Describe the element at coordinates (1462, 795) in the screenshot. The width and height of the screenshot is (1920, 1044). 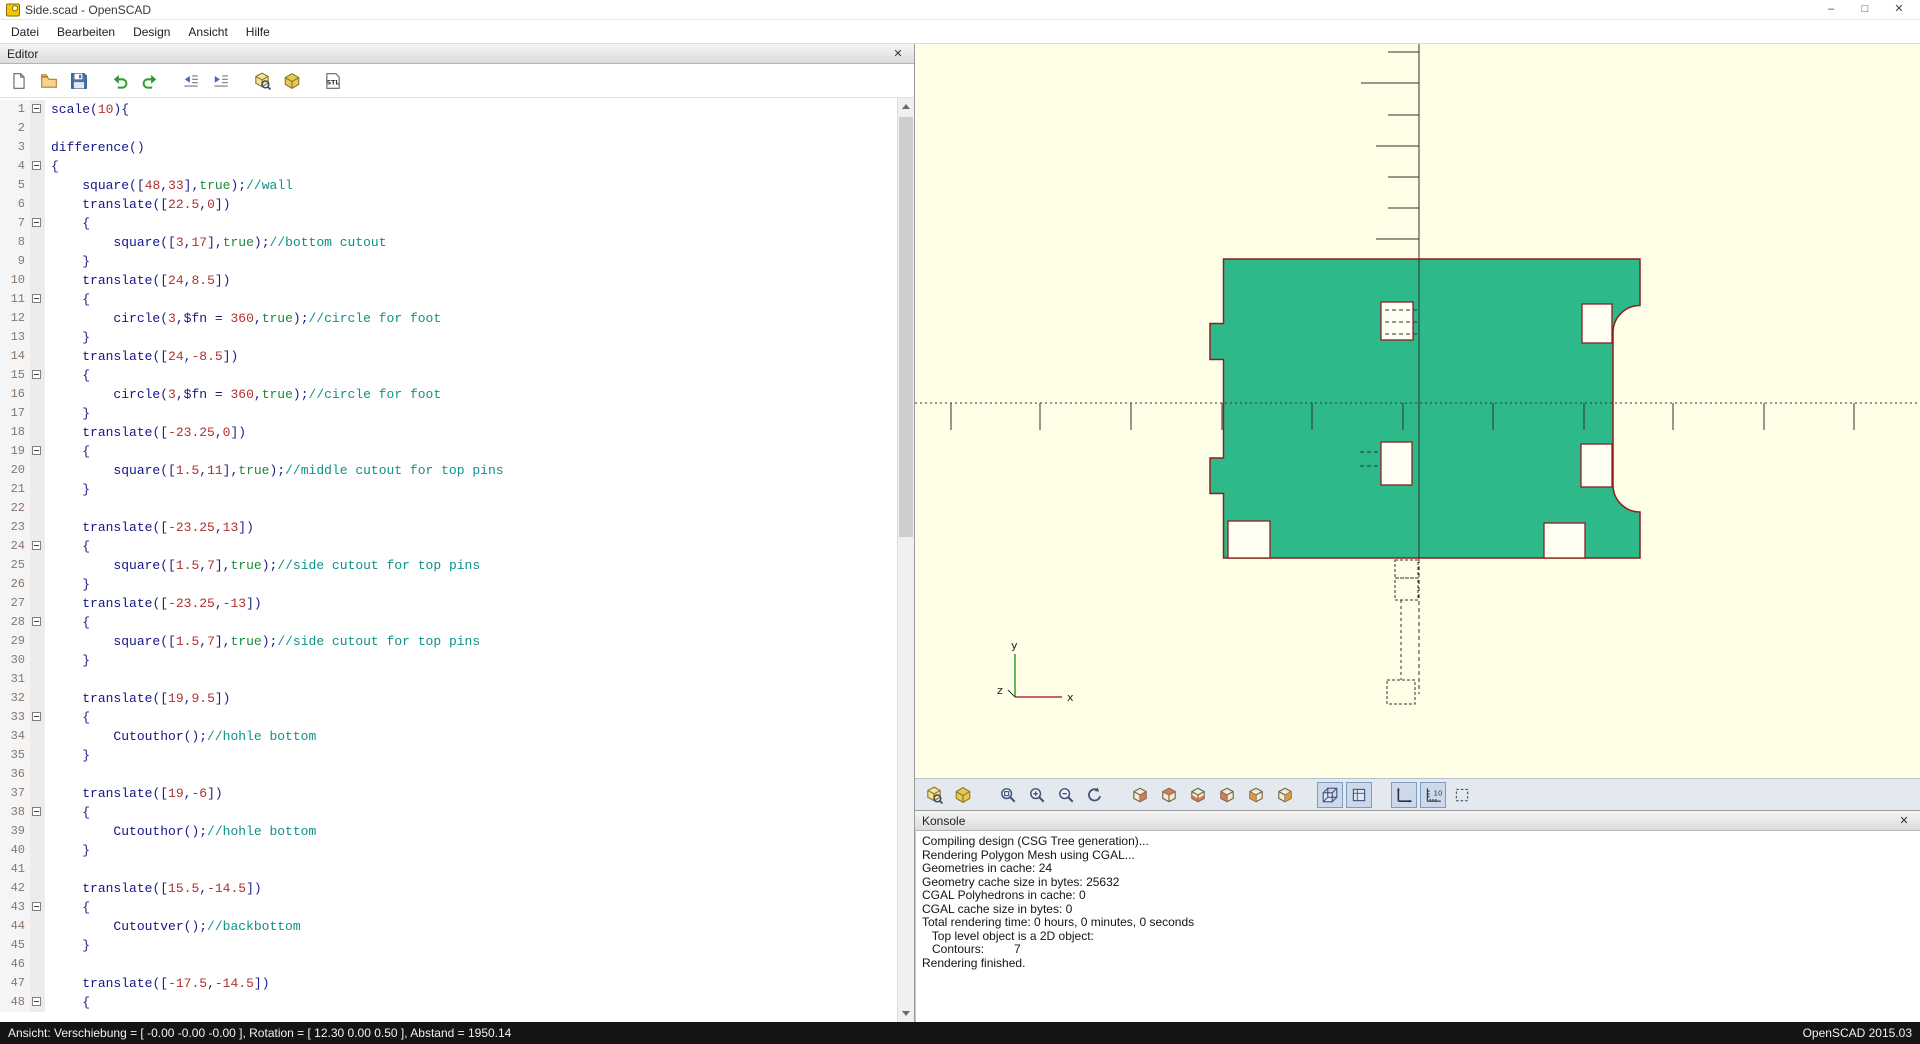
I see `show-edges-button` at that location.